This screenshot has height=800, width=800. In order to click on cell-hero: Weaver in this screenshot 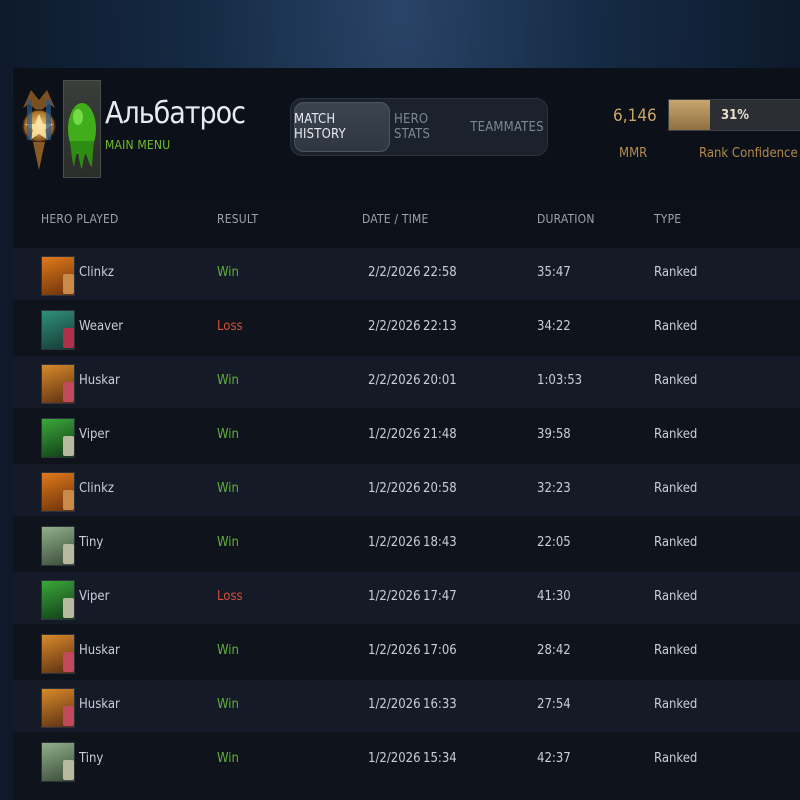, I will do `click(101, 326)`.